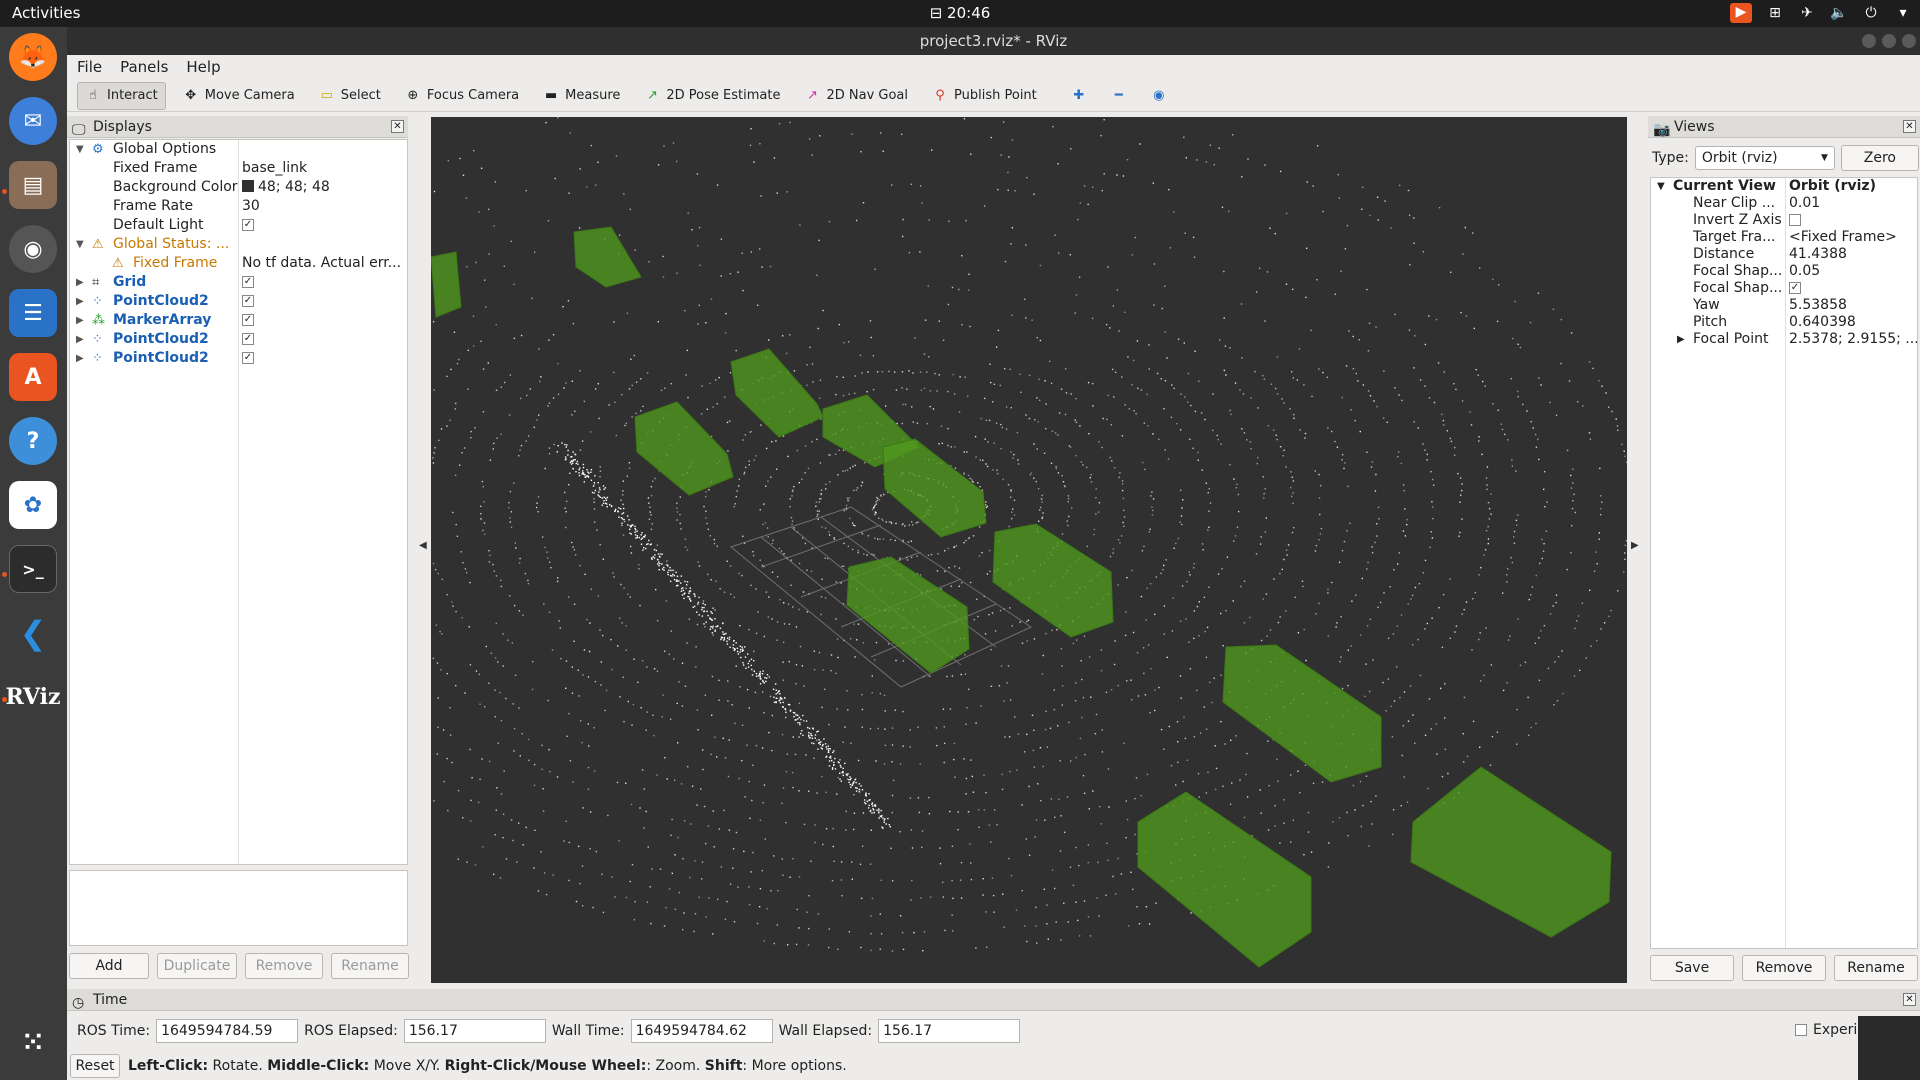  I want to click on focus-camera-tool: ⊕ Focus Camera, so click(462, 96).